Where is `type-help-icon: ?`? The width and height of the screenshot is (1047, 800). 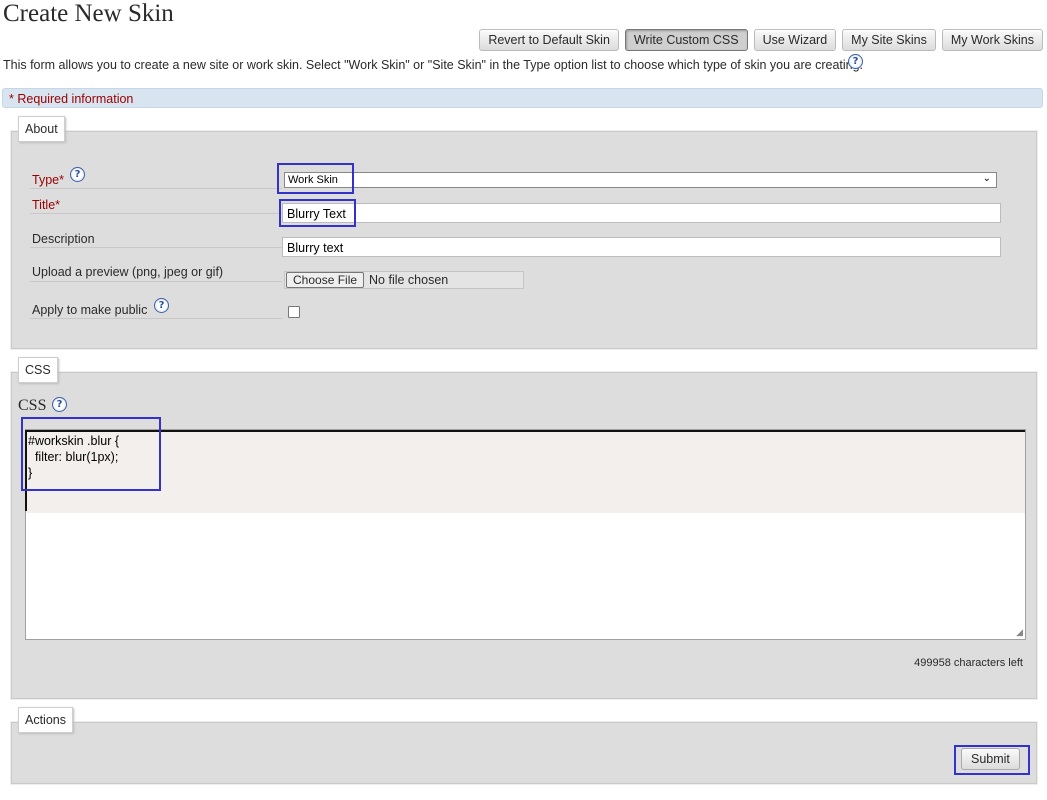 type-help-icon: ? is located at coordinates (77, 174).